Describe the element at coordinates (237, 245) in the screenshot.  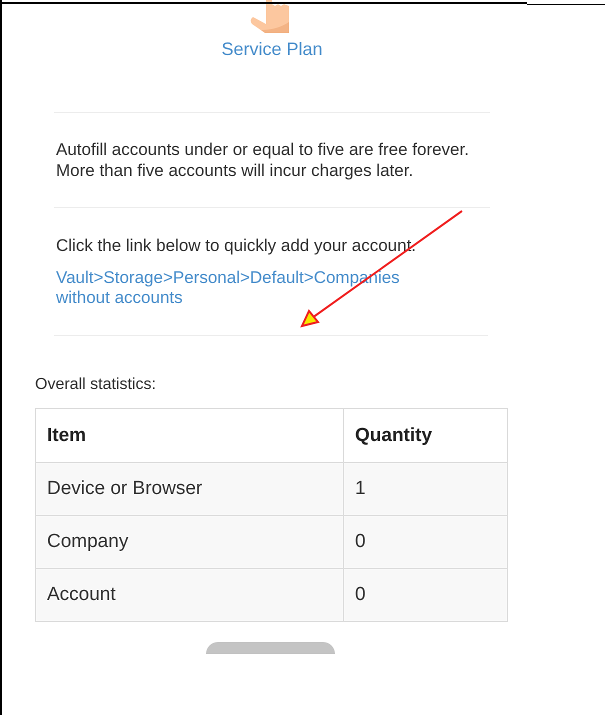
I see `instruction-text: Click the link below to quickly add your account.` at that location.